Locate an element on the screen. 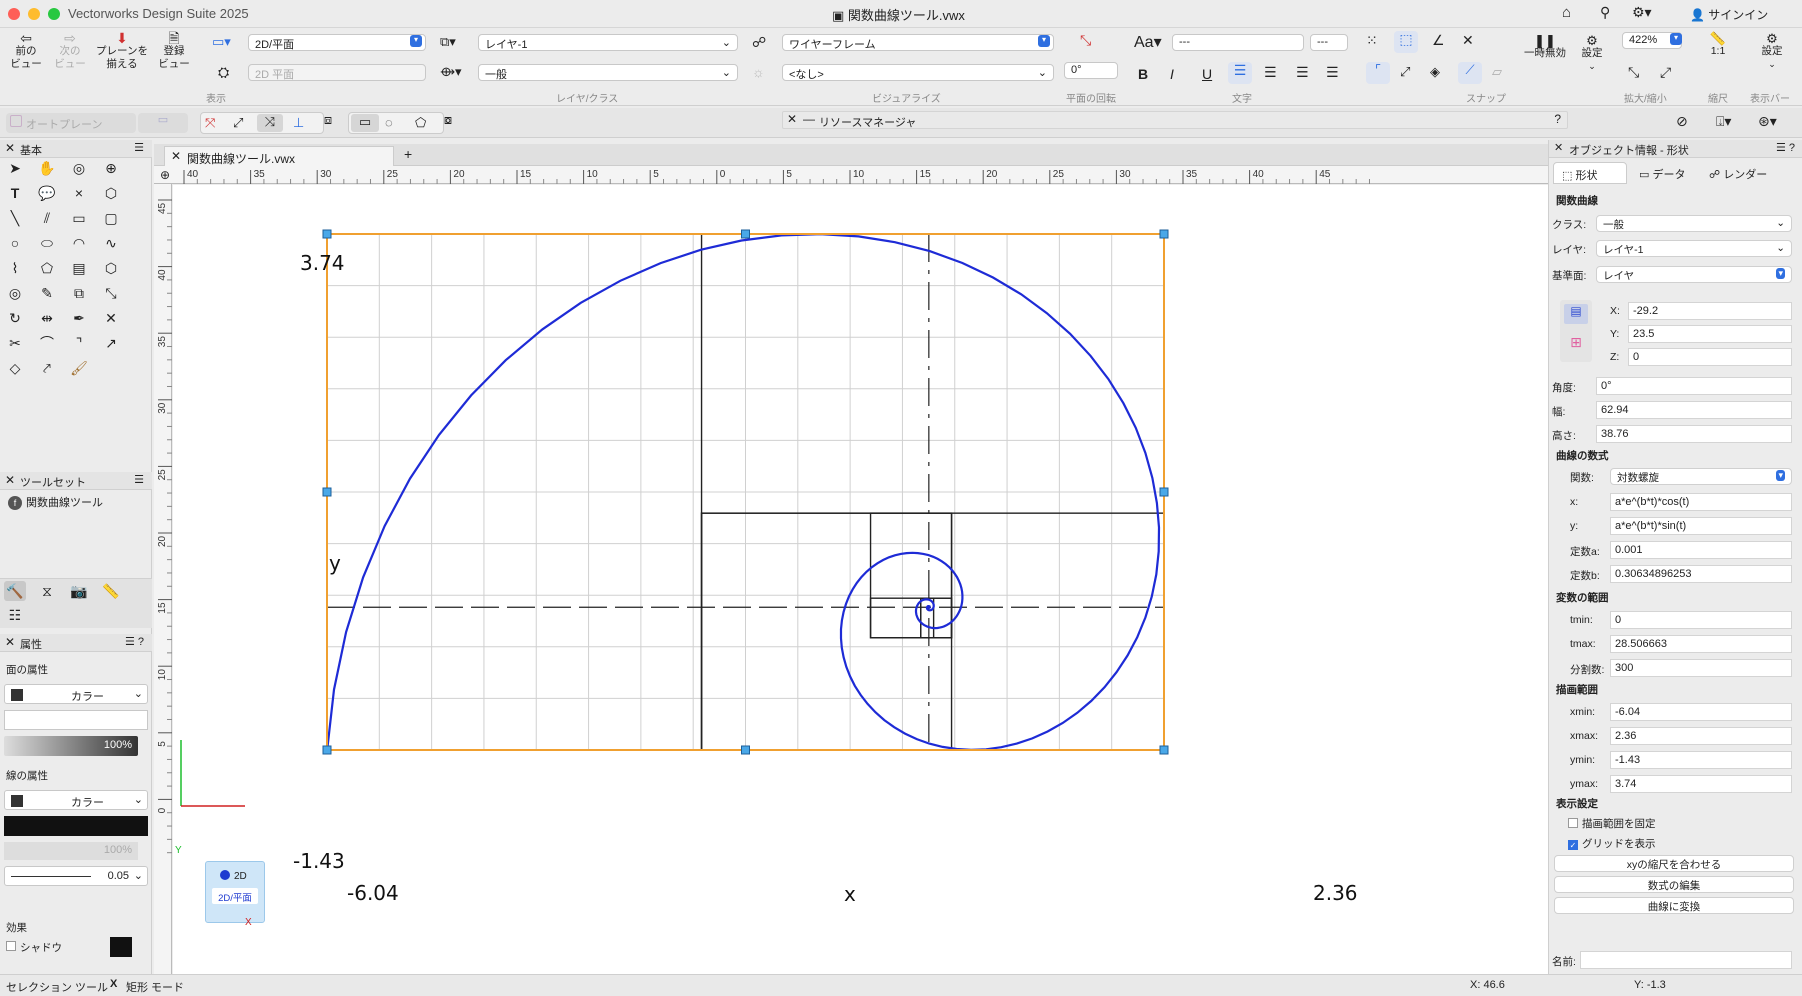  underline-button: U is located at coordinates (1207, 74).